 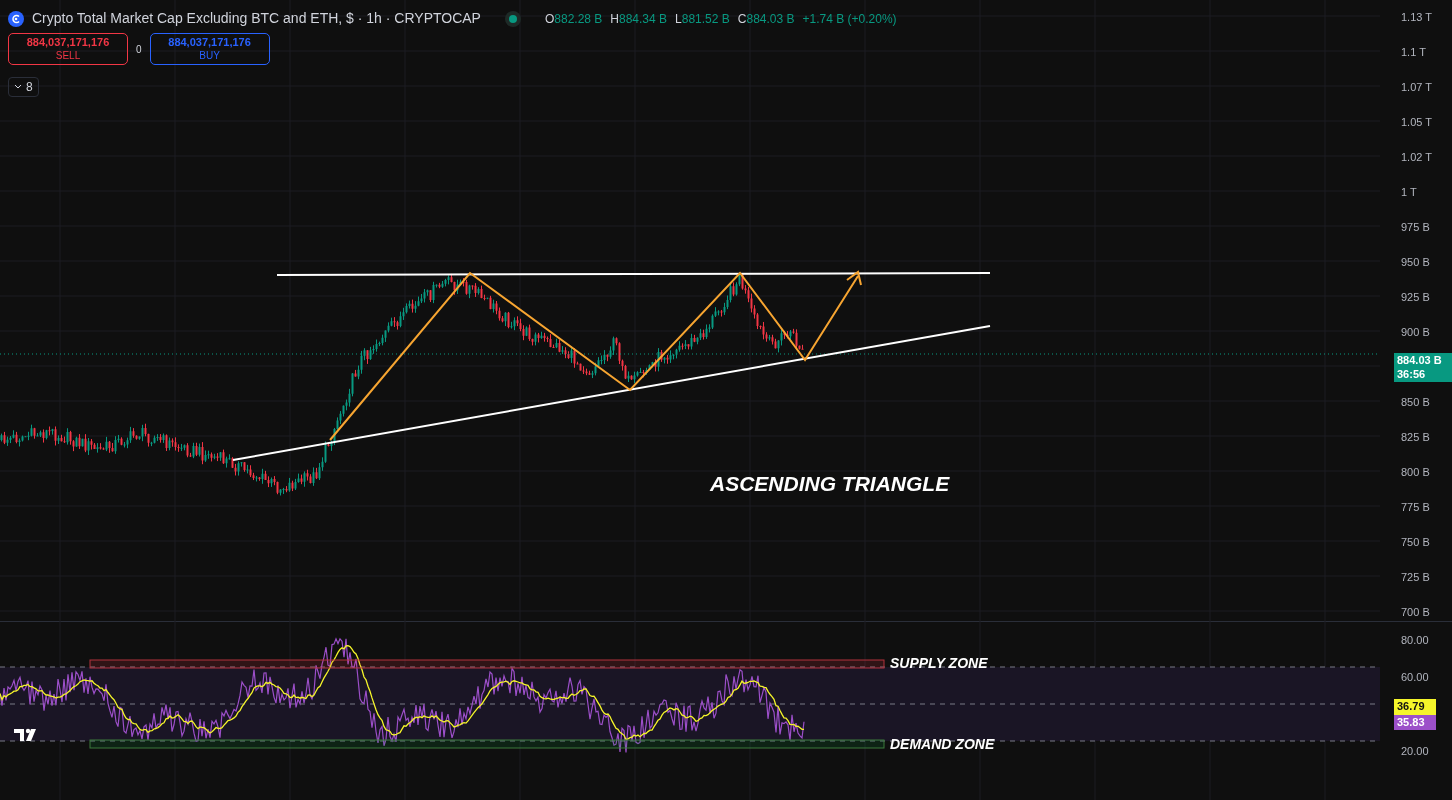 What do you see at coordinates (1415, 473) in the screenshot?
I see `axis-label: 800 B` at bounding box center [1415, 473].